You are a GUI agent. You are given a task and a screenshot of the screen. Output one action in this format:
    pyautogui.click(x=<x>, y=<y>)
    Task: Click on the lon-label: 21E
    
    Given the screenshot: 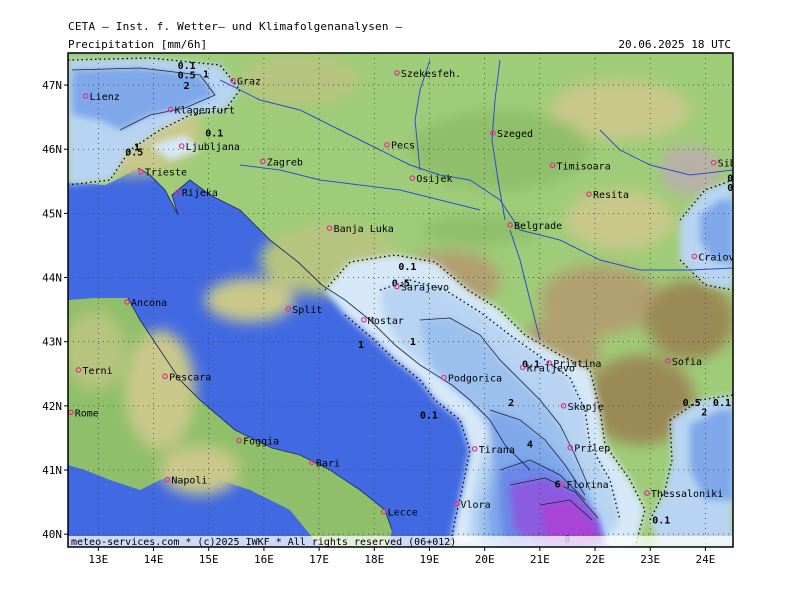 What is the action you would take?
    pyautogui.click(x=540, y=559)
    